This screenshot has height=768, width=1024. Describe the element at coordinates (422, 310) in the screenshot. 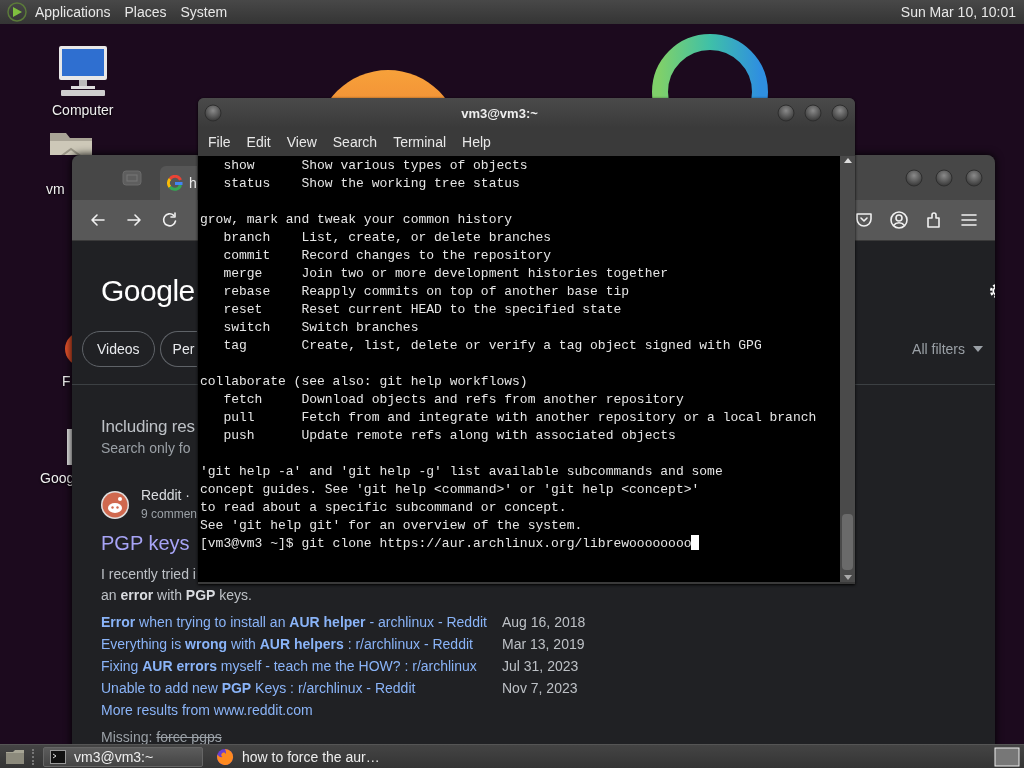

I see `terminal-line: reset Reset current HEAD to the specified state` at that location.